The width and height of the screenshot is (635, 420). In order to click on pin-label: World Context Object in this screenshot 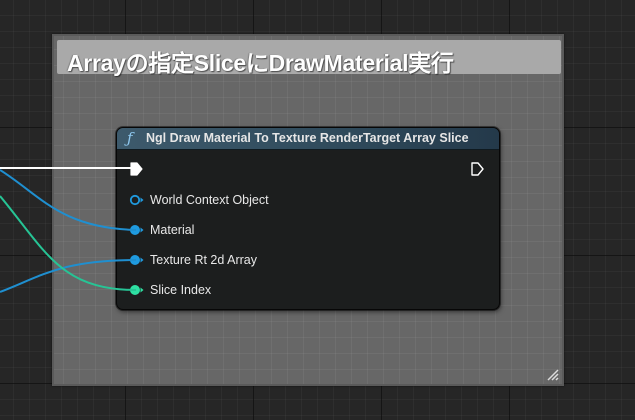, I will do `click(209, 200)`.